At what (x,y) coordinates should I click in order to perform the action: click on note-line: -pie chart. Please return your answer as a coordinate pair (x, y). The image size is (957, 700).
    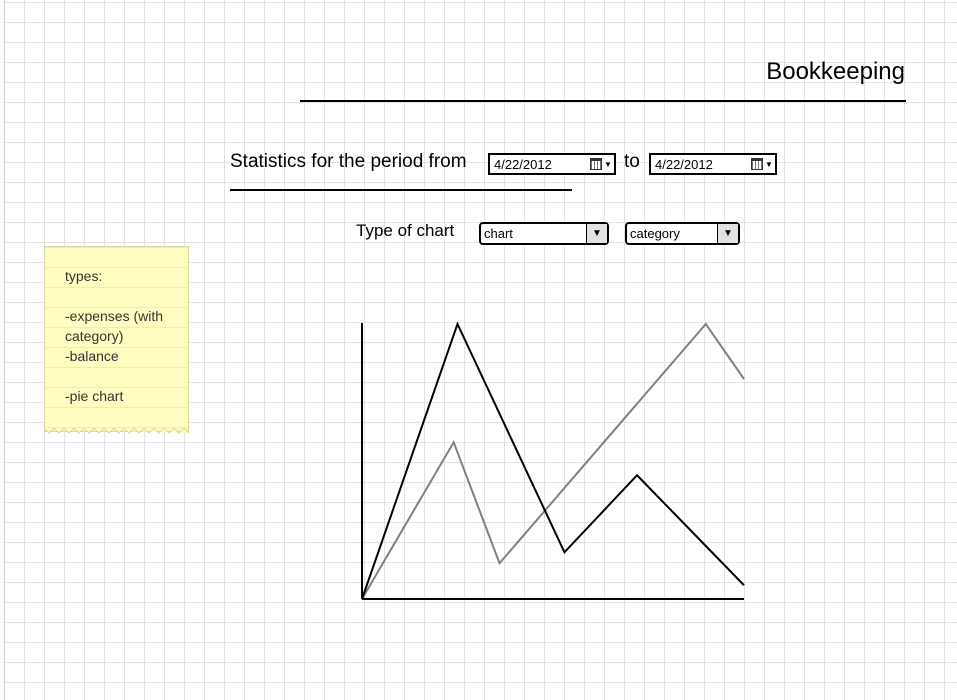
    Looking at the image, I should click on (94, 396).